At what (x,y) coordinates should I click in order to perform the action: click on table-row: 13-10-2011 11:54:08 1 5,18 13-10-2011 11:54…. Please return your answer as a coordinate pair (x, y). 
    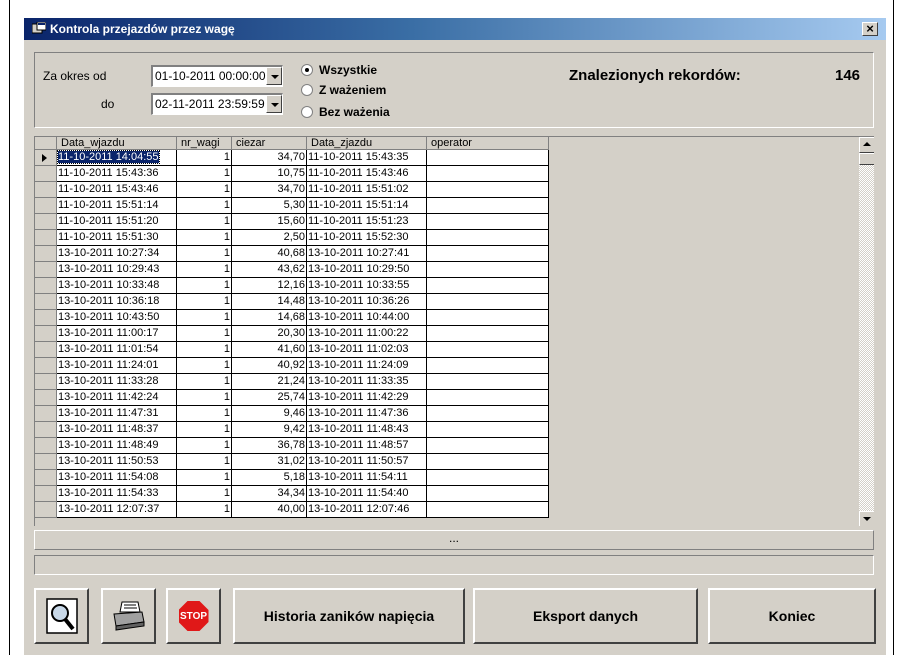
    Looking at the image, I should click on (292, 478).